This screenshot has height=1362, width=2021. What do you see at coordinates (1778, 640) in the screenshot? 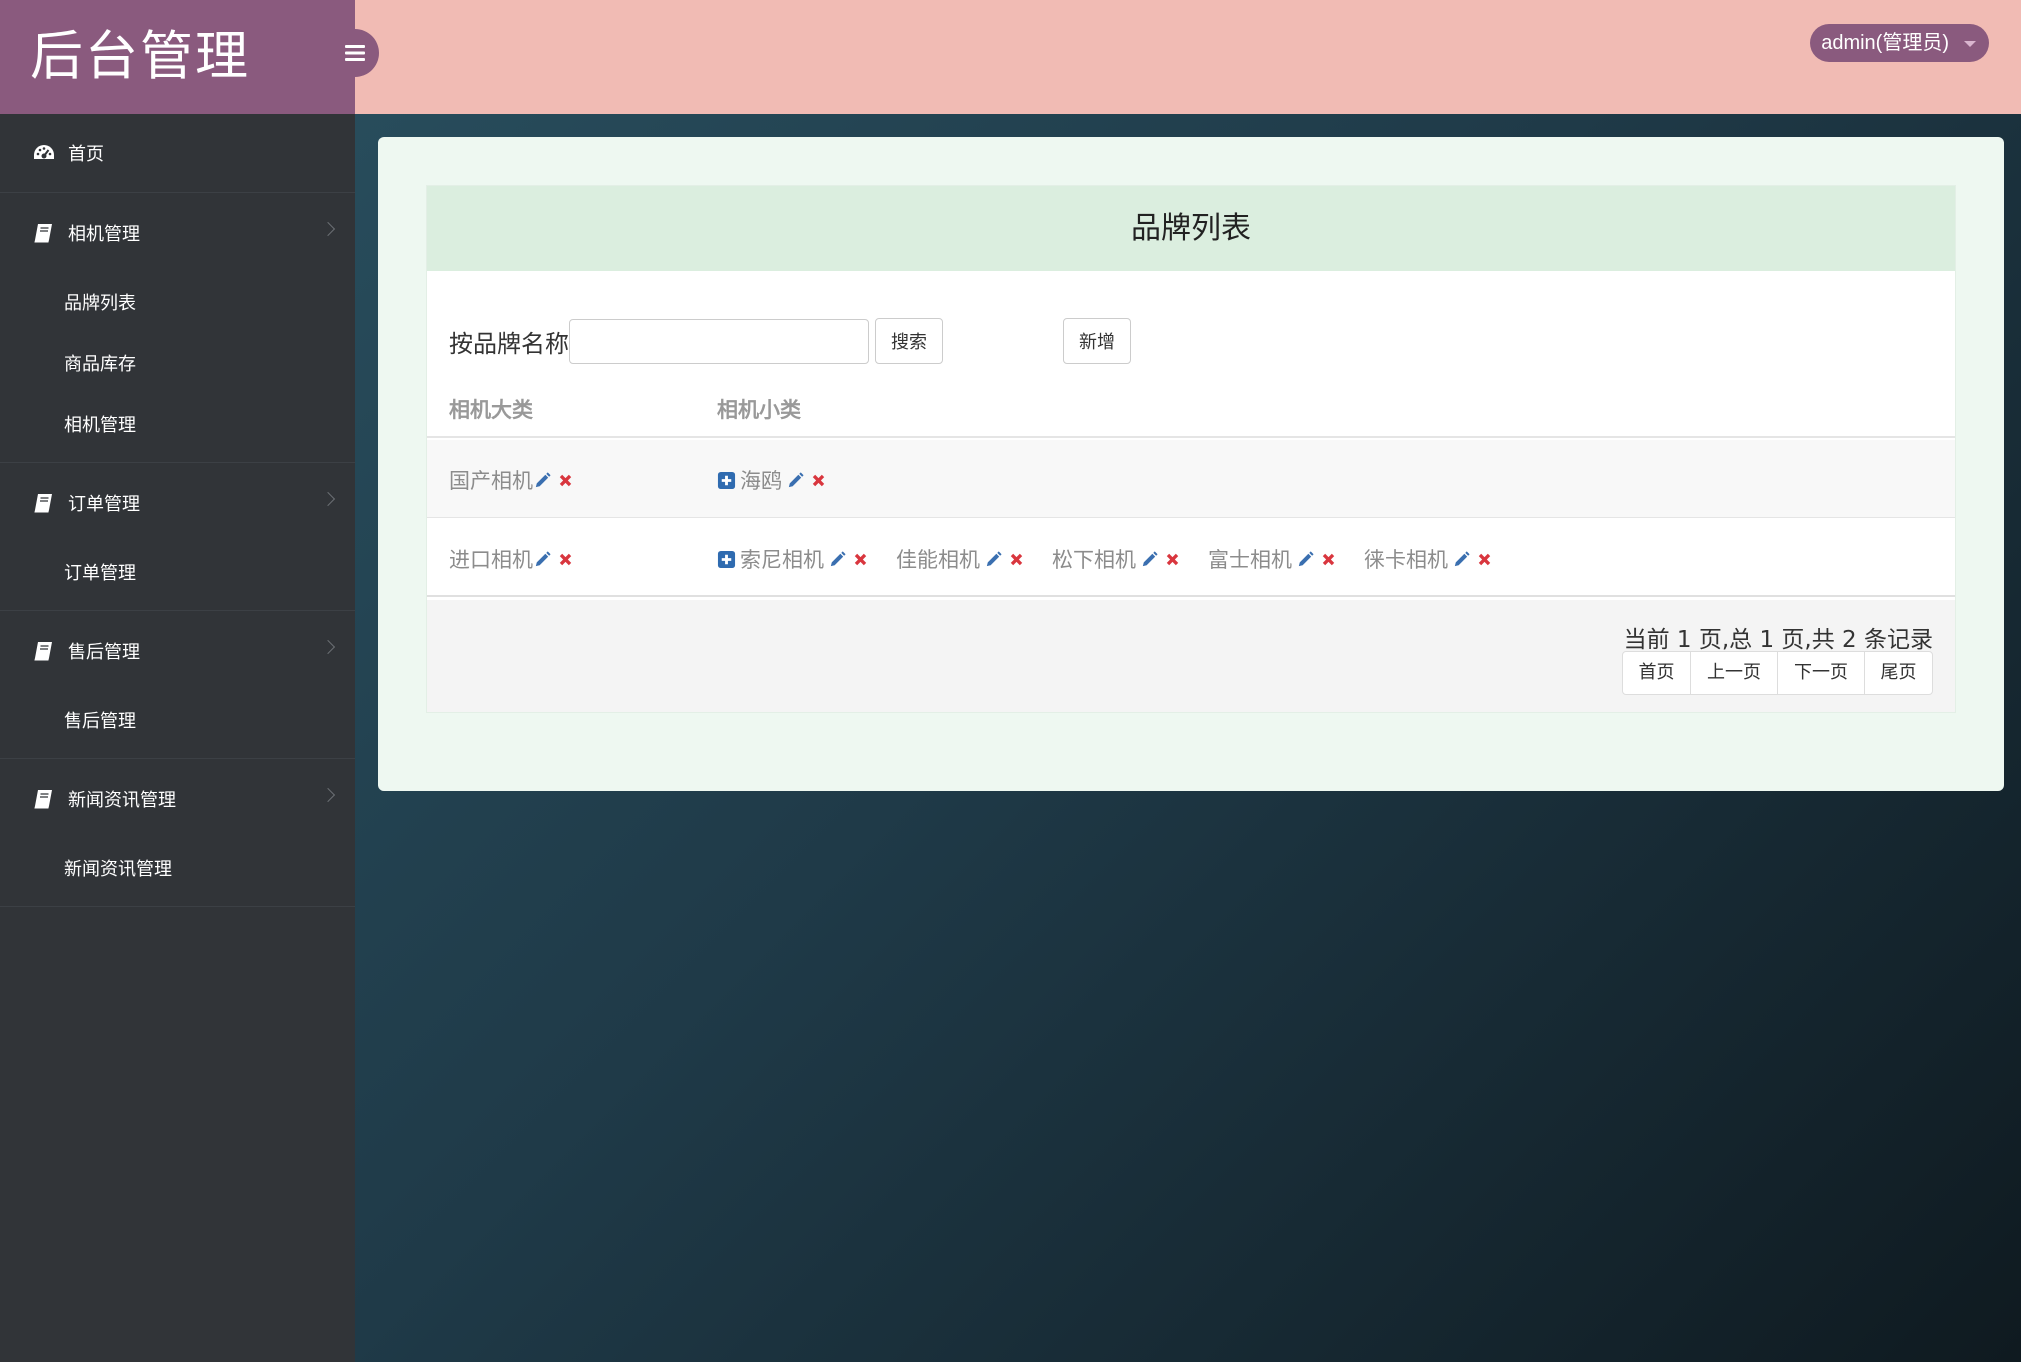
I see `pagination-info: 当前 1 页,总 1 页,共 2 条记录` at bounding box center [1778, 640].